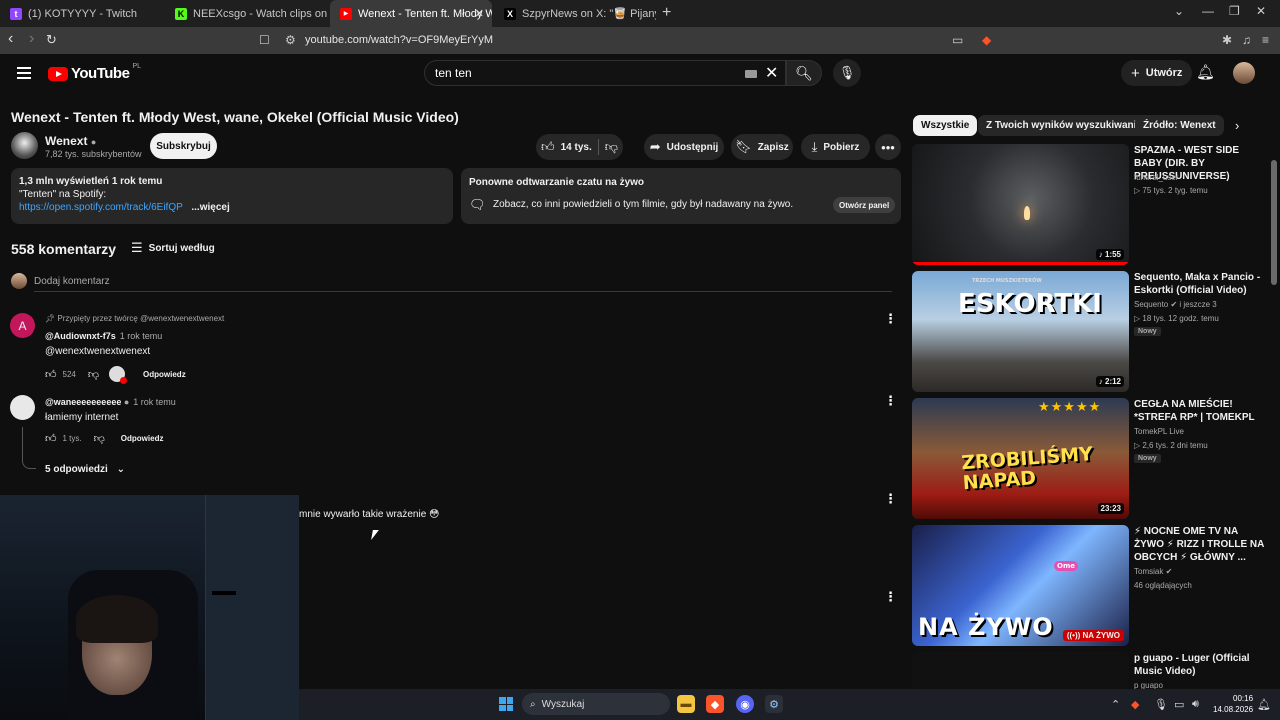  I want to click on candle-flame, so click(1027, 213).